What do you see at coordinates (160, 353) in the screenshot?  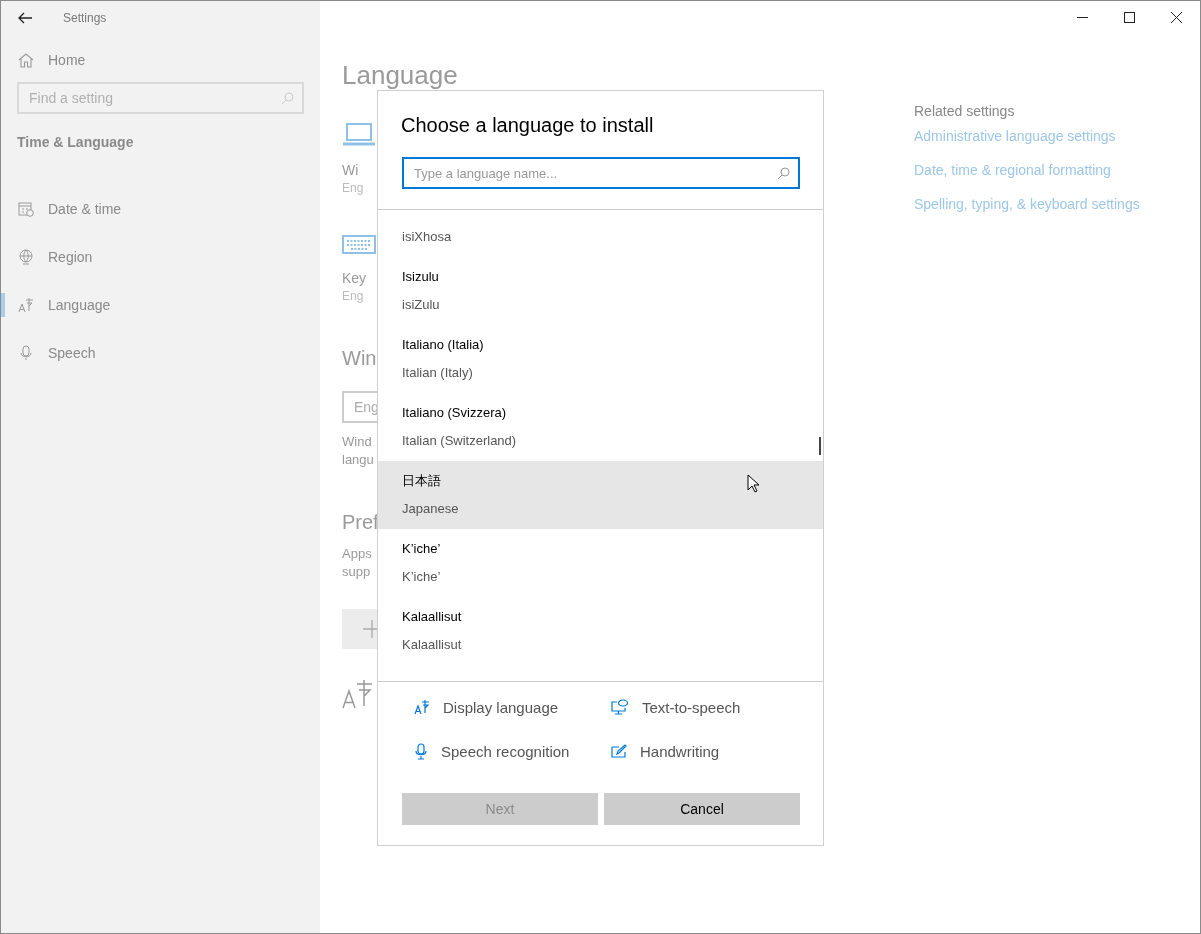 I see `sidebar-item: Speech` at bounding box center [160, 353].